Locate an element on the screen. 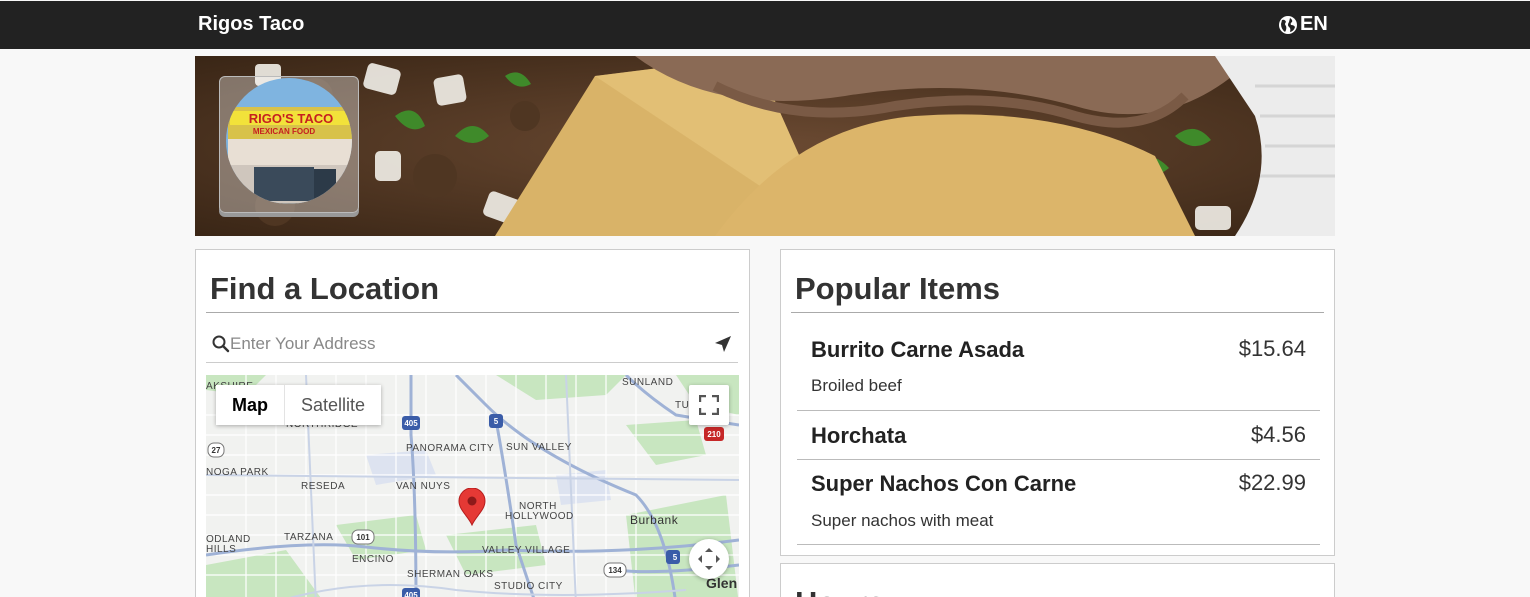 The image size is (1530, 597). logo-sign-subtext: MEXICAN FOOD is located at coordinates (284, 131).